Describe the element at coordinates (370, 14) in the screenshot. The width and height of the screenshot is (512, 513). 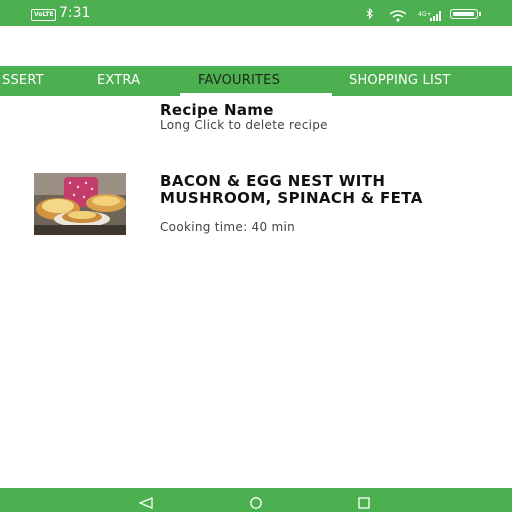
I see `bluetooth-icon` at that location.